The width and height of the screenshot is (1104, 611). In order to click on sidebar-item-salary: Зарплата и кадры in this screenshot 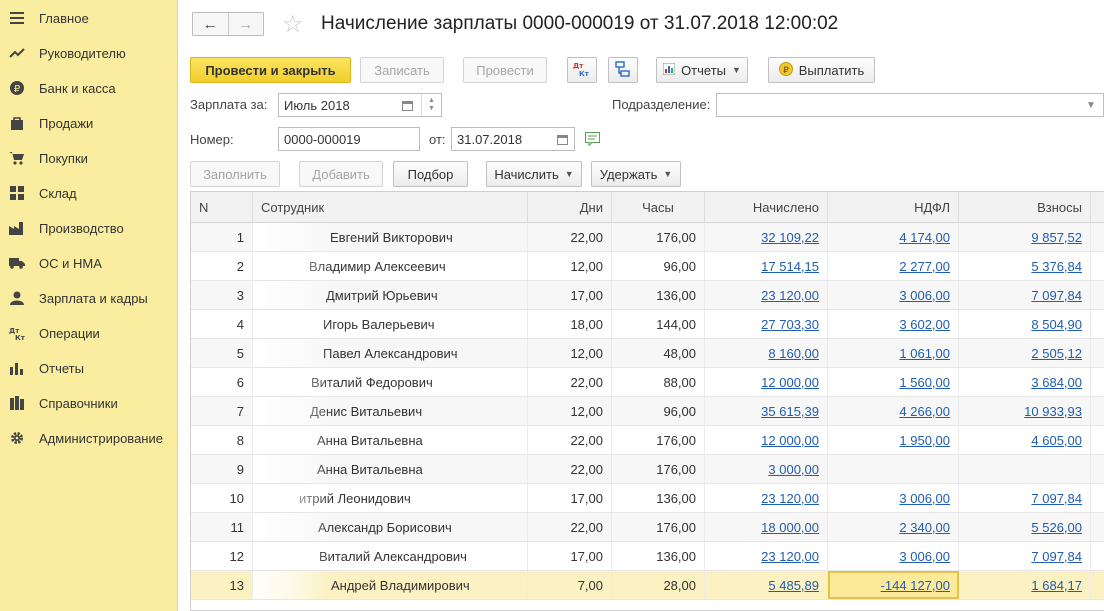, I will do `click(89, 298)`.